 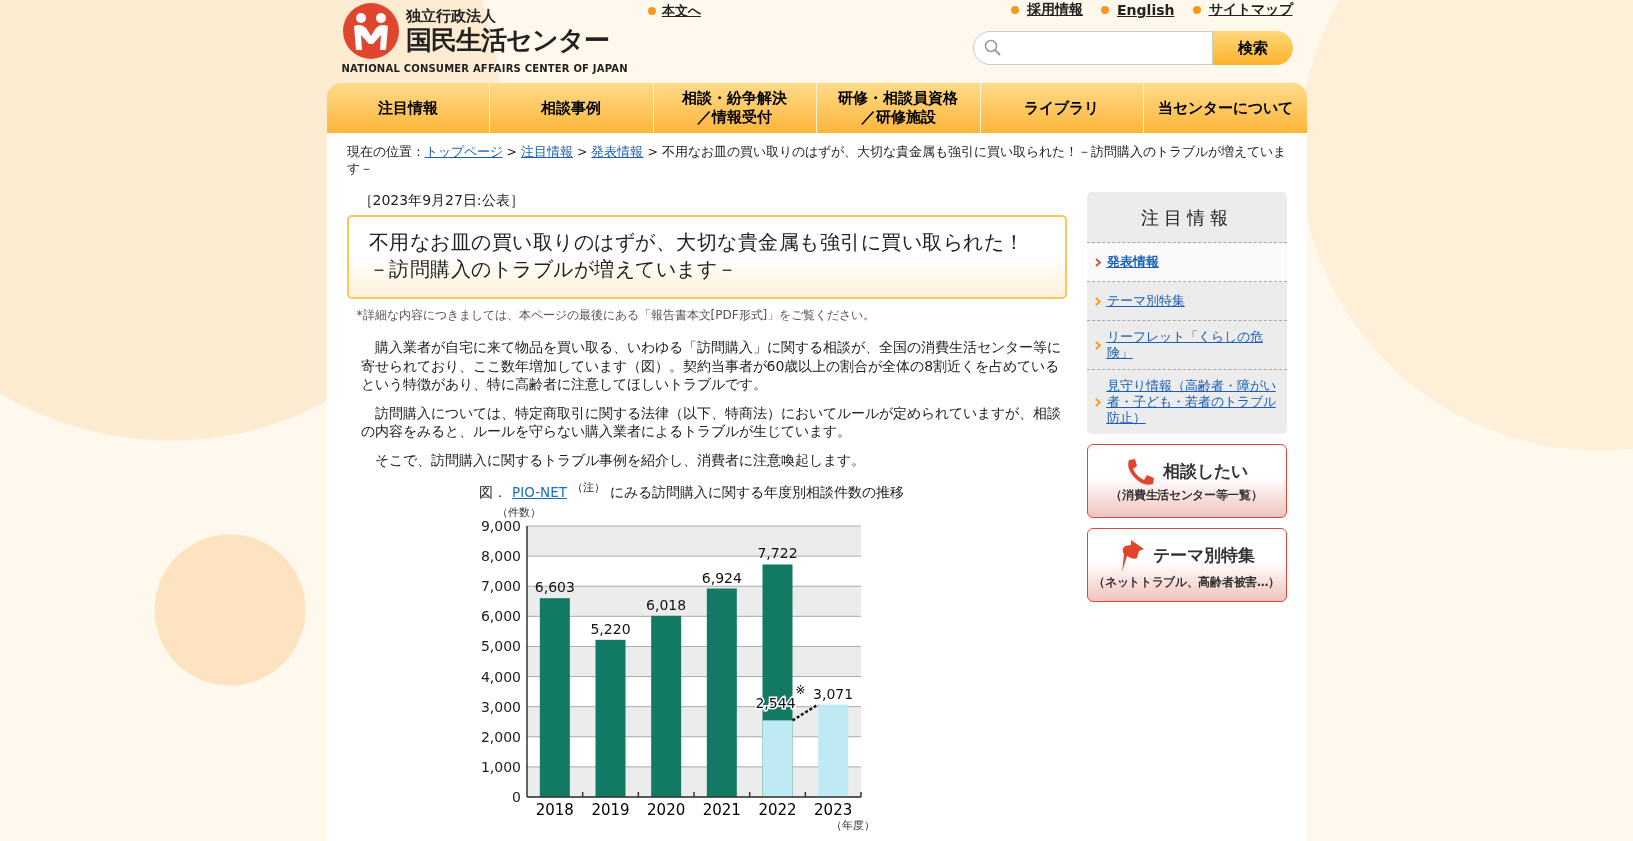 I want to click on nav-tab: ライブラリ, so click(x=1062, y=108).